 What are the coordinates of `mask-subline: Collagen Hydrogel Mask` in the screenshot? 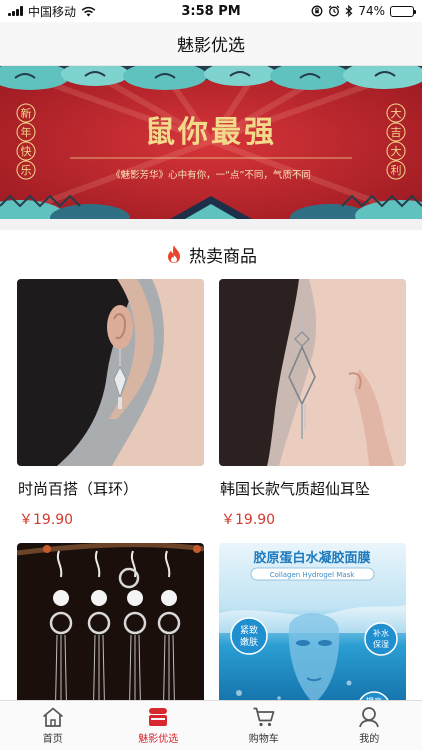 It's located at (313, 575).